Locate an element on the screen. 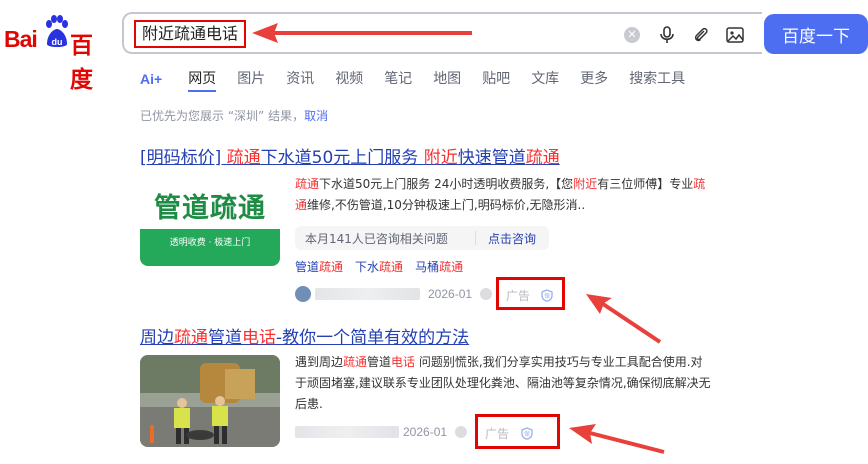  tab-notes: 笔记 is located at coordinates (398, 81).